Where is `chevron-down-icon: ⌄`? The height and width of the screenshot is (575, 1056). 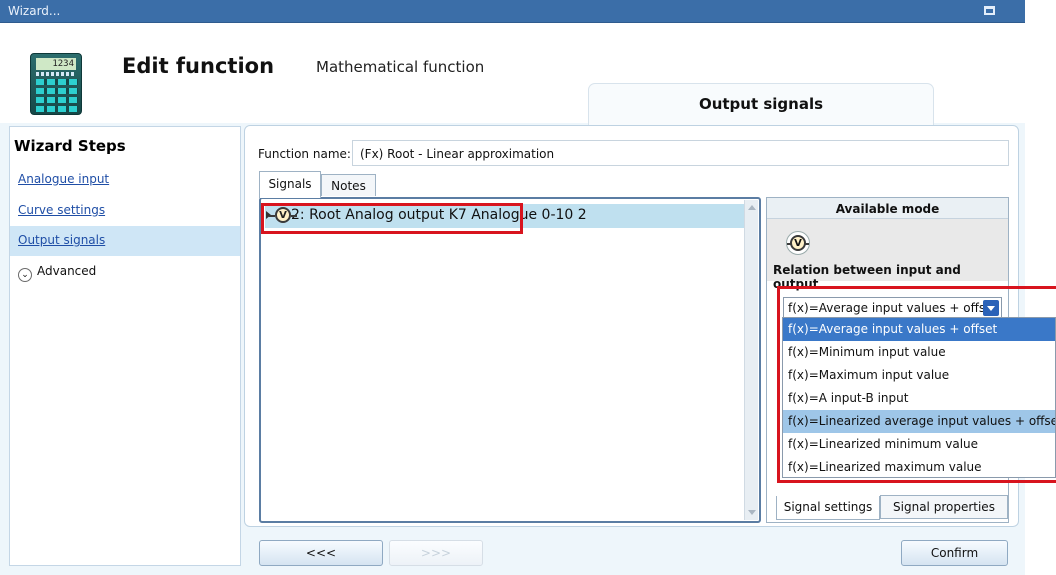 chevron-down-icon: ⌄ is located at coordinates (25, 275).